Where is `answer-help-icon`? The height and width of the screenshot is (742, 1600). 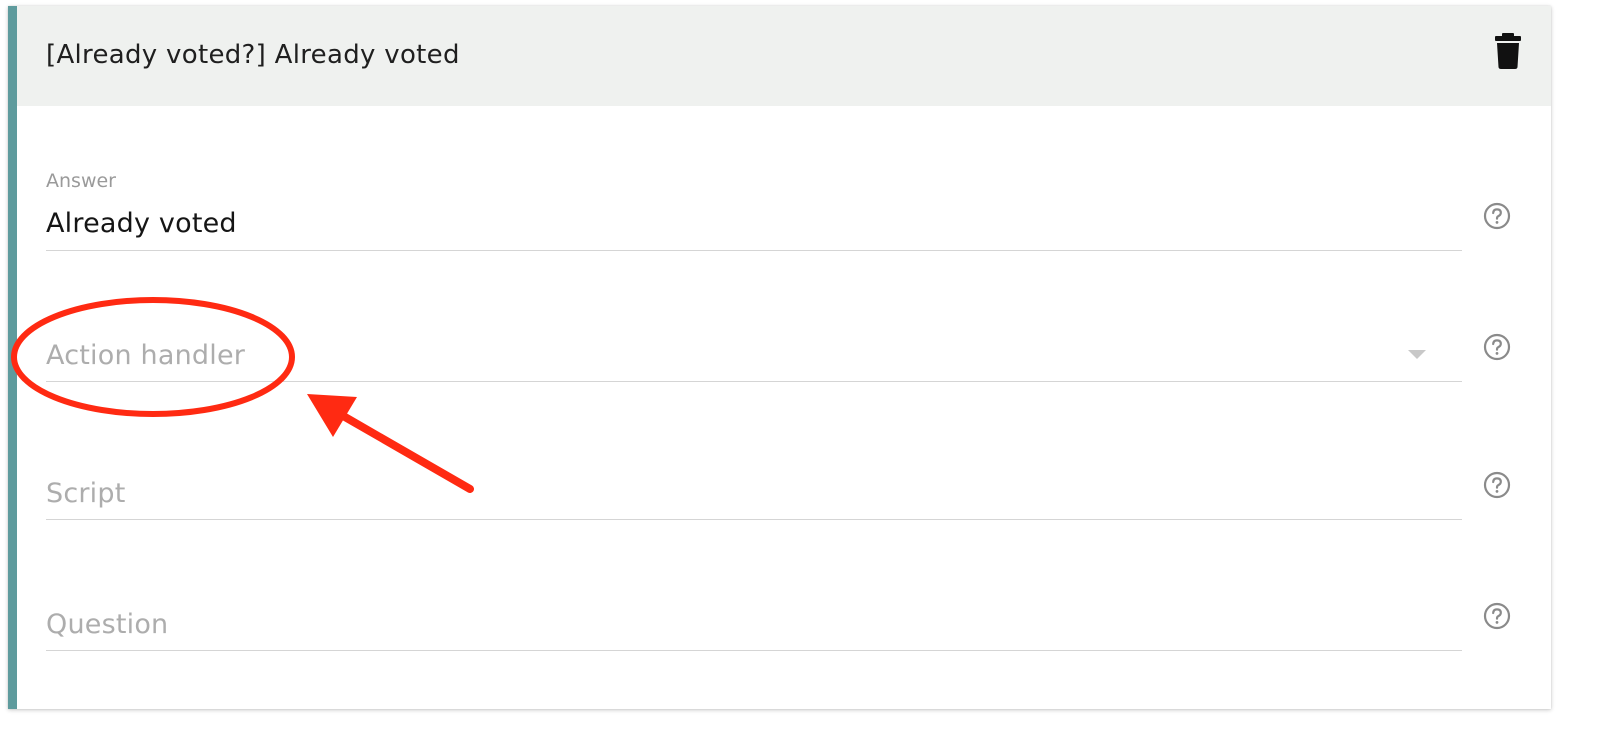 answer-help-icon is located at coordinates (1497, 216).